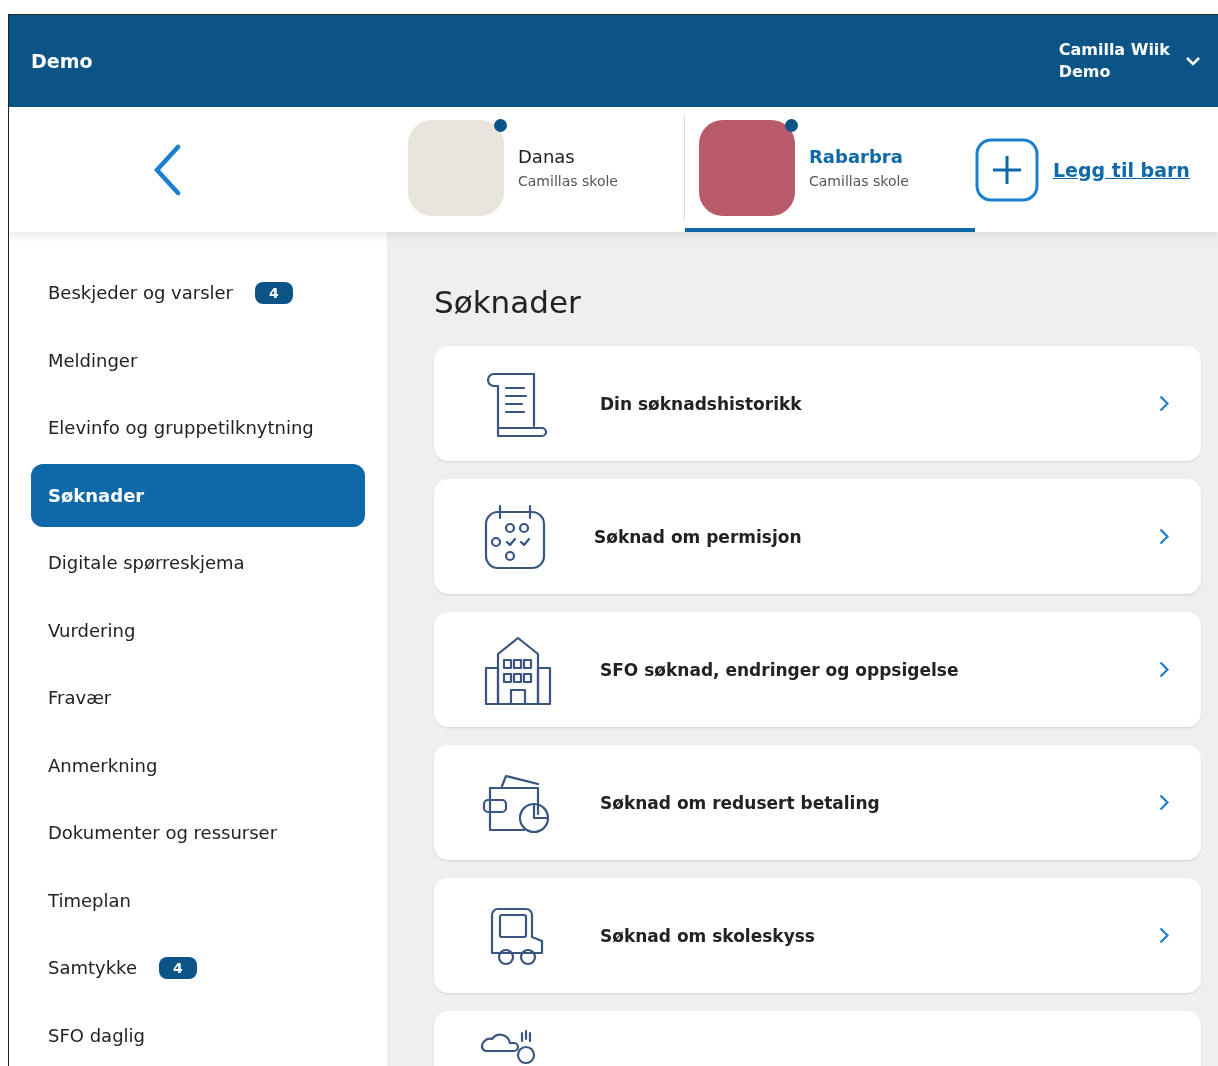 The height and width of the screenshot is (1066, 1218). I want to click on nav-item: Meldinger, so click(198, 360).